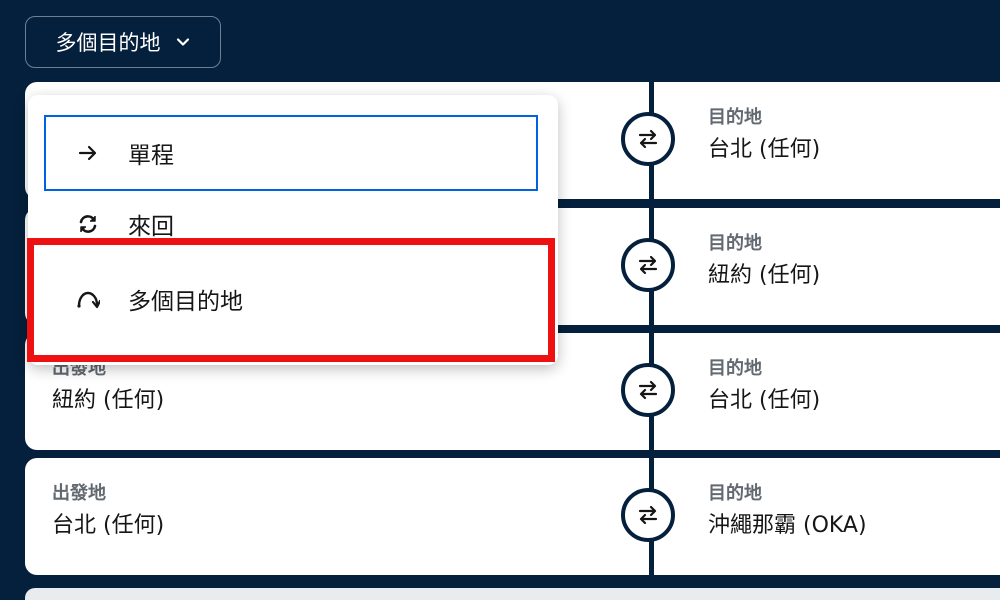 The width and height of the screenshot is (1000, 600). I want to click on arrow-right-icon, so click(88, 153).